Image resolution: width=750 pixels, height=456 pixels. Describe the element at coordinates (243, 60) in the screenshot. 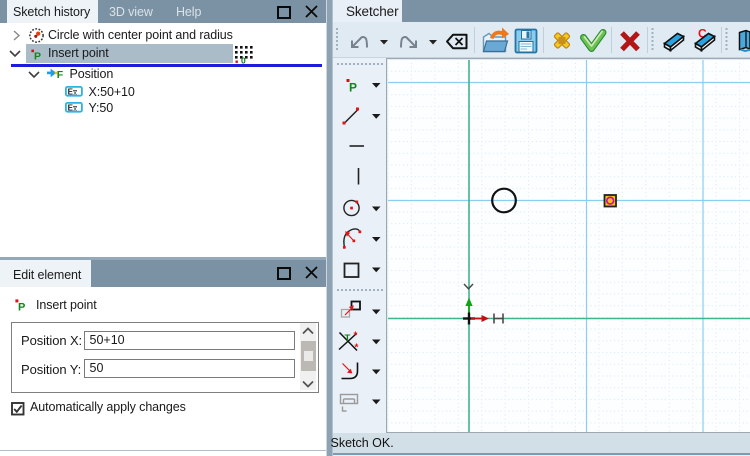

I see `svg-text: 0` at that location.